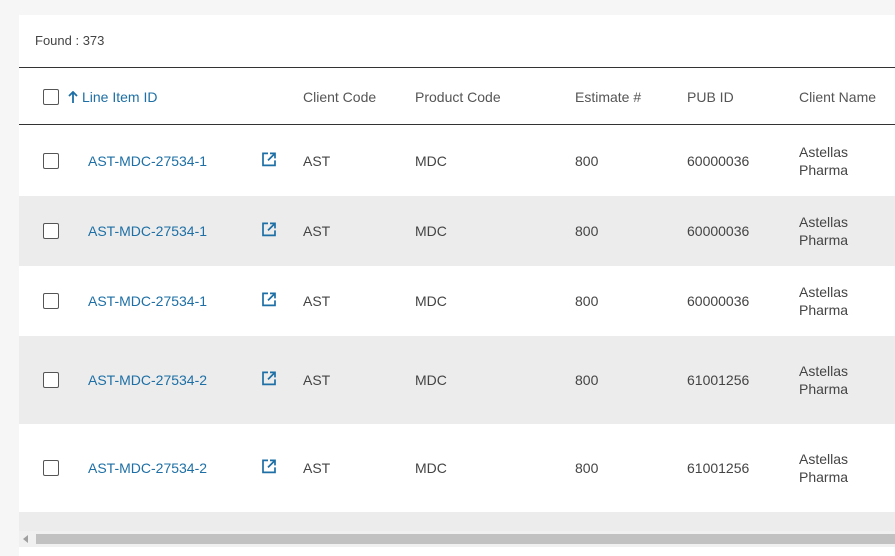  Describe the element at coordinates (608, 97) in the screenshot. I see `column-header-estimate: Estimate #` at that location.